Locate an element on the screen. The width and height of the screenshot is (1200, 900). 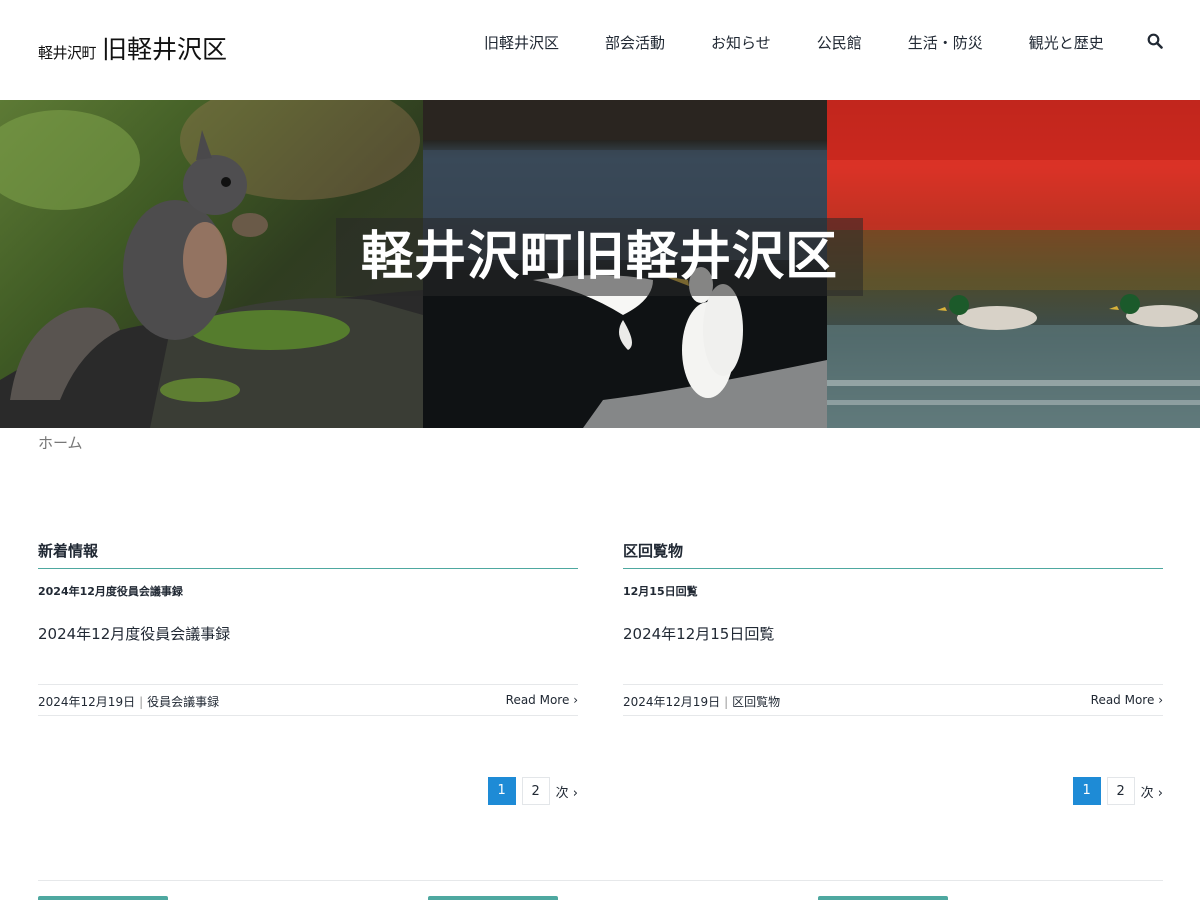
nav-item-activities: 部会活動 is located at coordinates (635, 42).